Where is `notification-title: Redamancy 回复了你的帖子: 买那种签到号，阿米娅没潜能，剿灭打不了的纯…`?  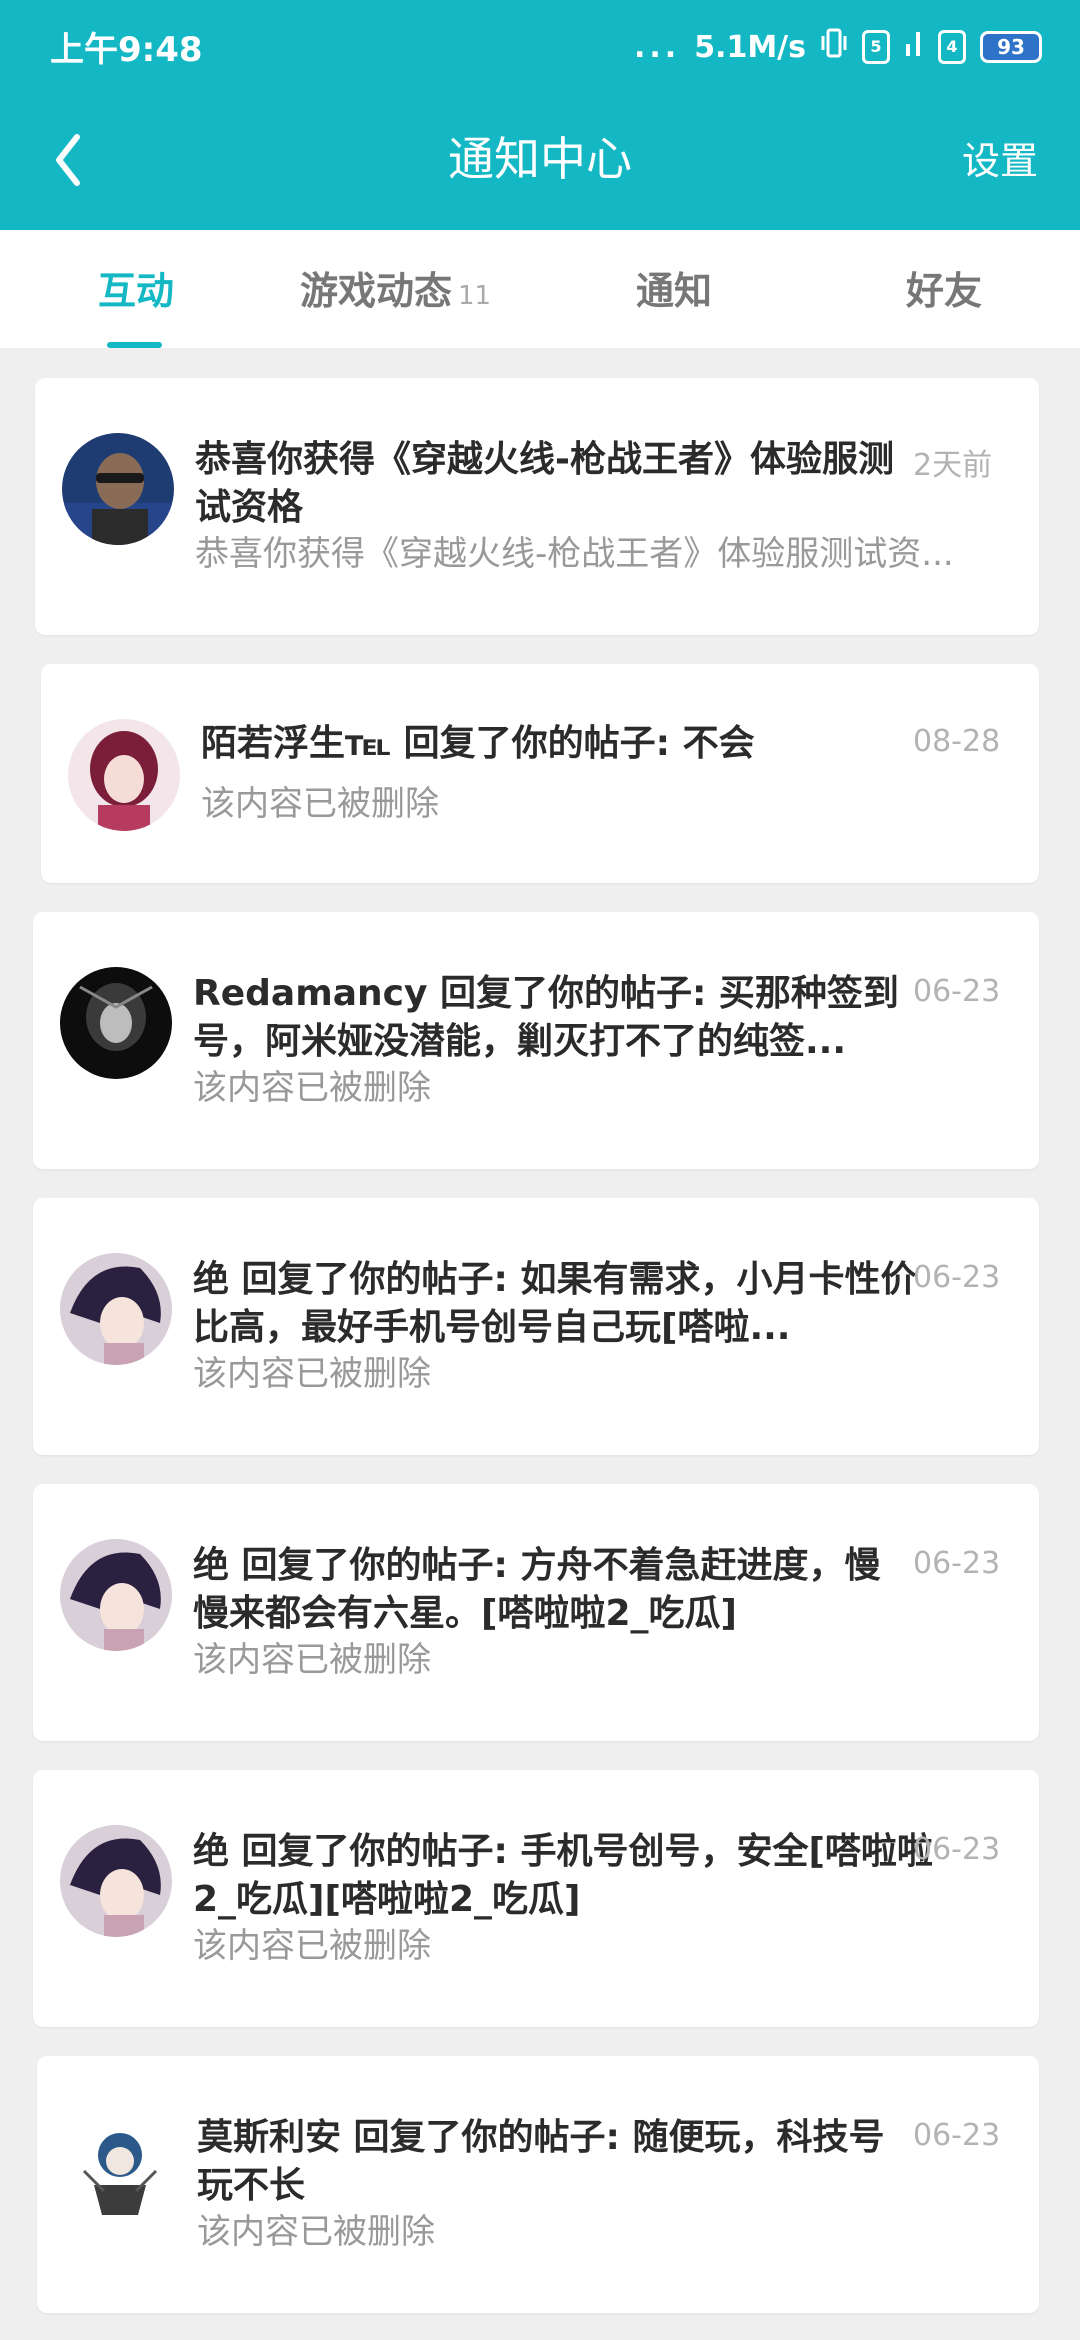
notification-title: Redamancy 回复了你的帖子: 买那种签到号，阿米娅没潜能，剿灭打不了的纯… is located at coordinates (546, 1017).